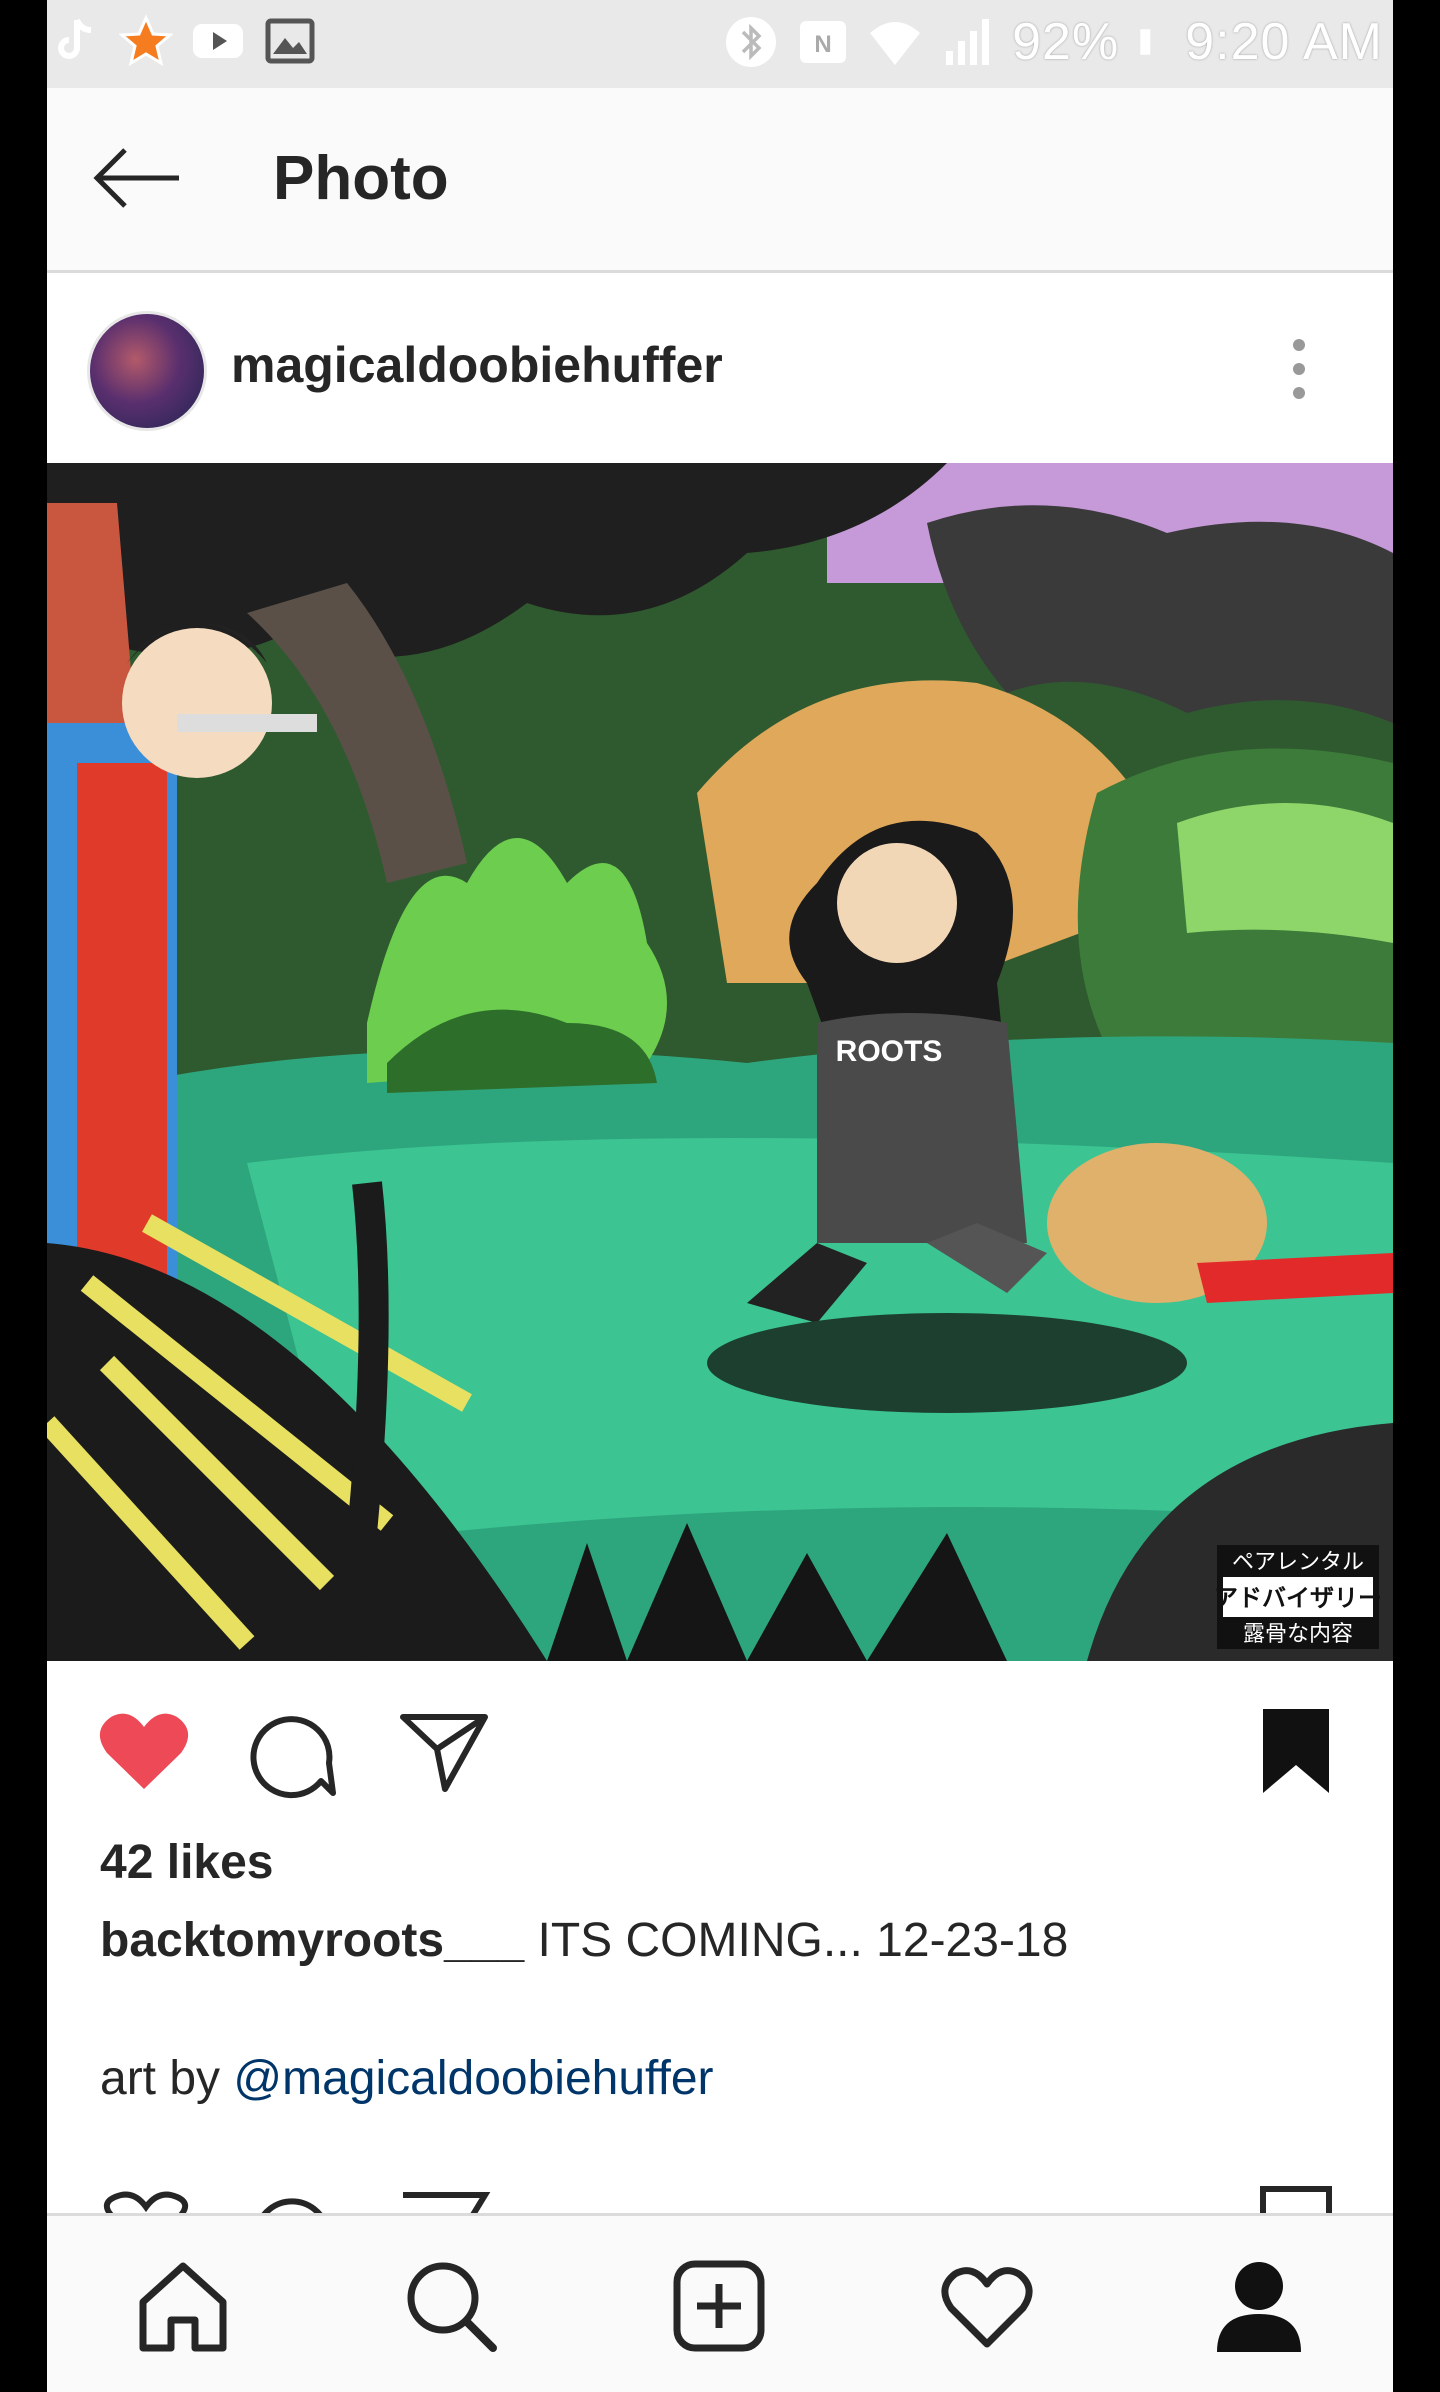 The width and height of the screenshot is (1440, 2392). I want to click on caption-username: backtomyroots___, so click(312, 1940).